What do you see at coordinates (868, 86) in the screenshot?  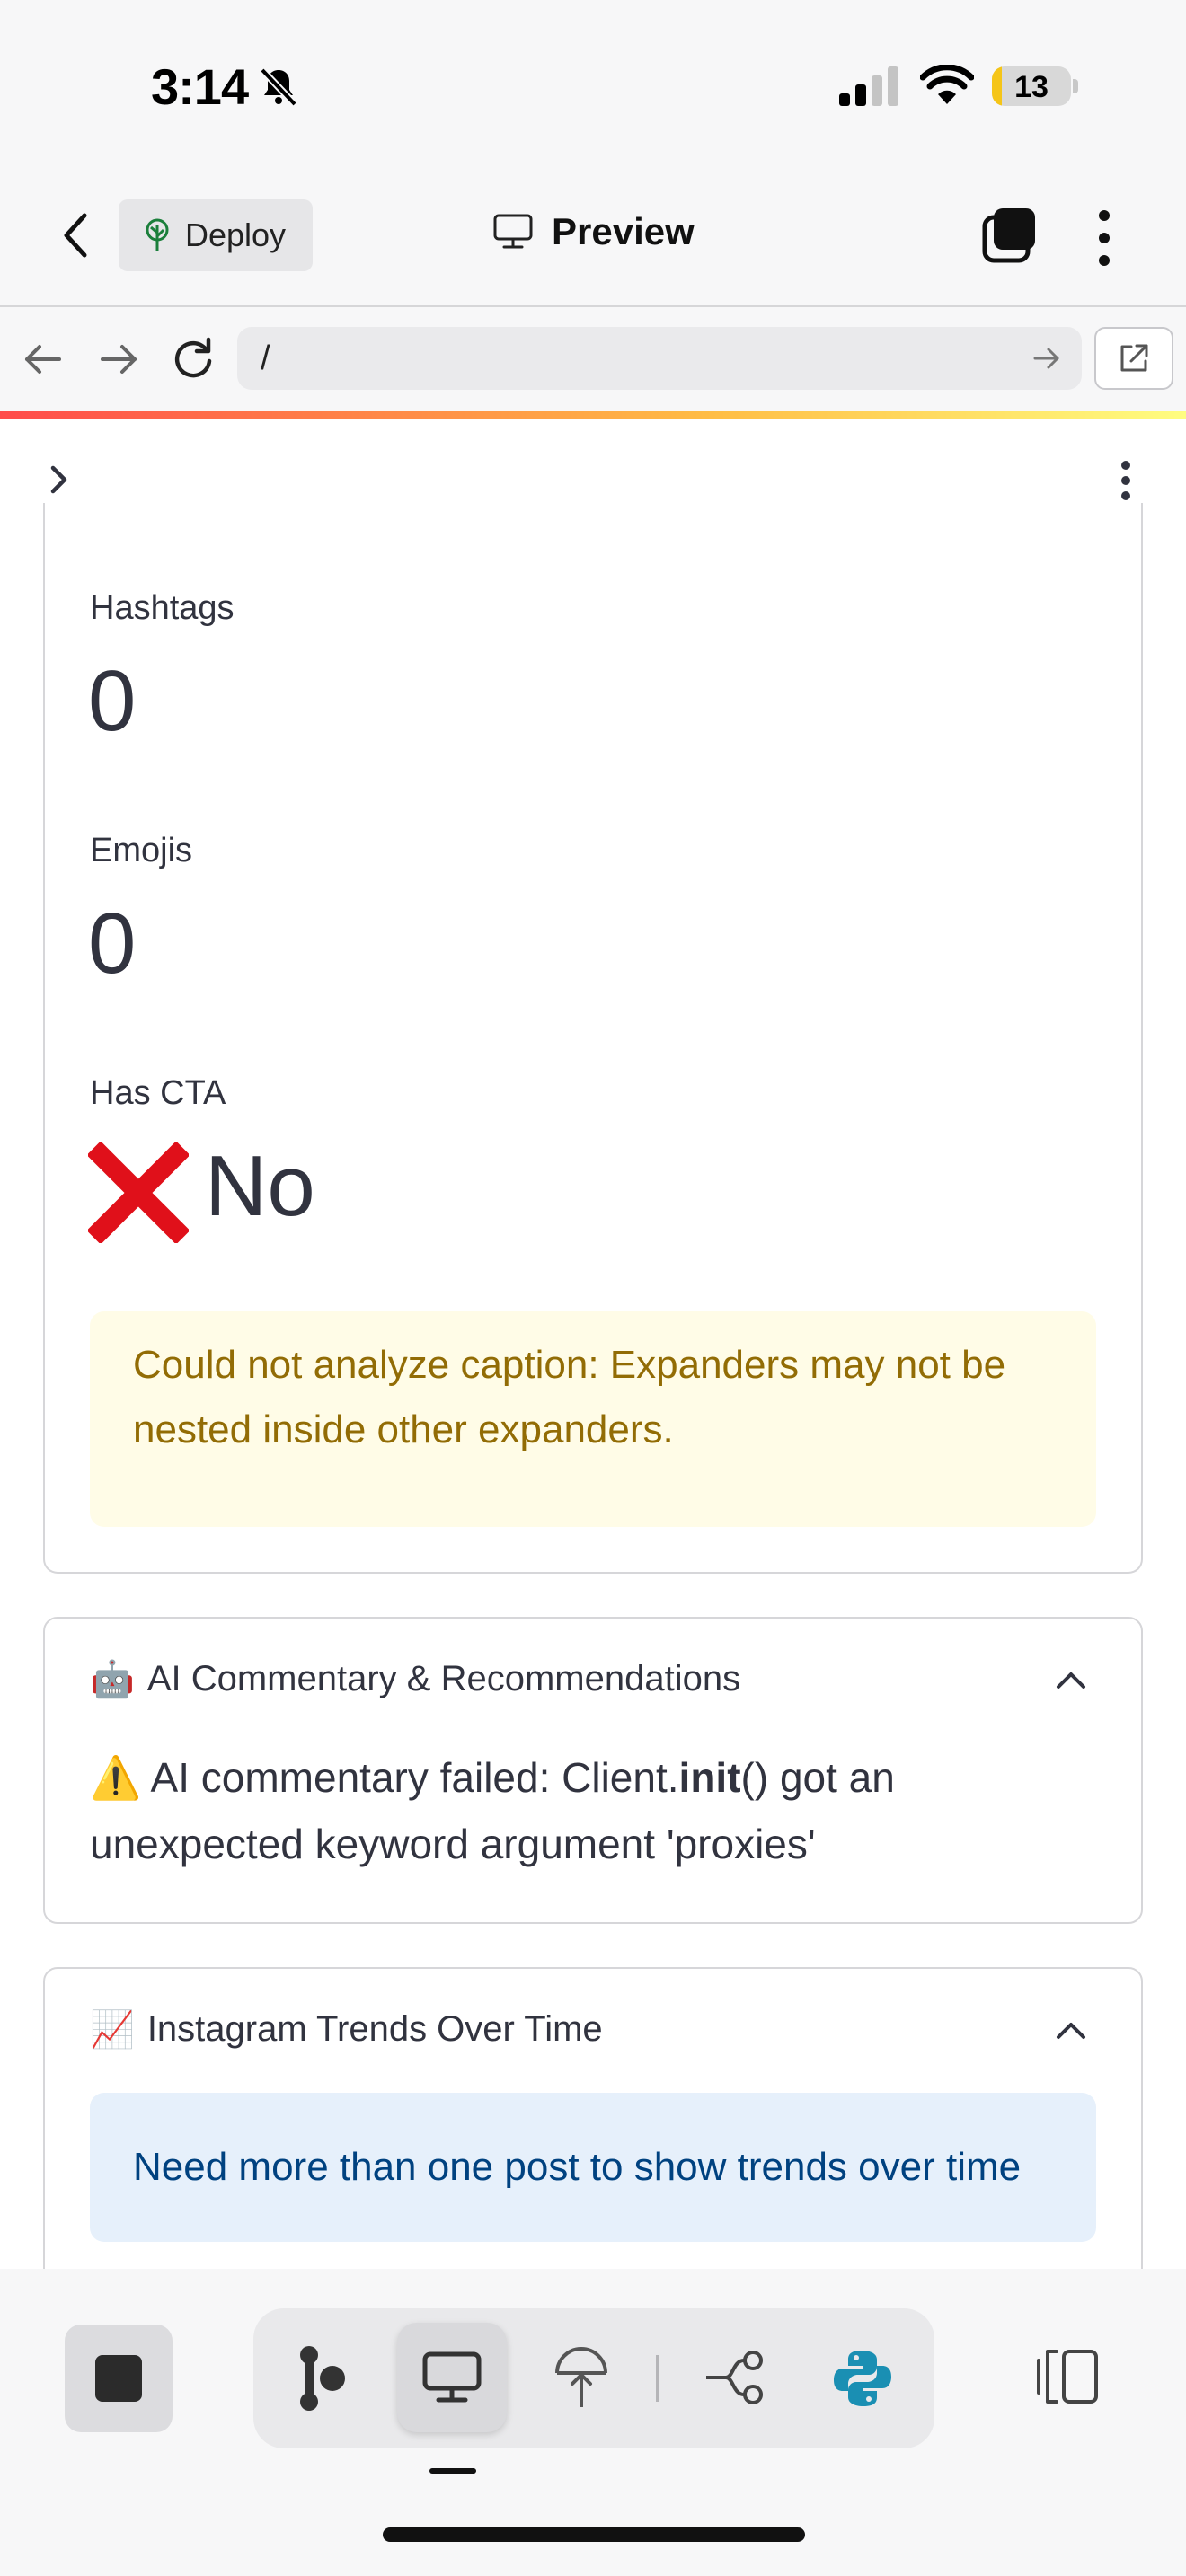 I see `cellular-signal-icon` at bounding box center [868, 86].